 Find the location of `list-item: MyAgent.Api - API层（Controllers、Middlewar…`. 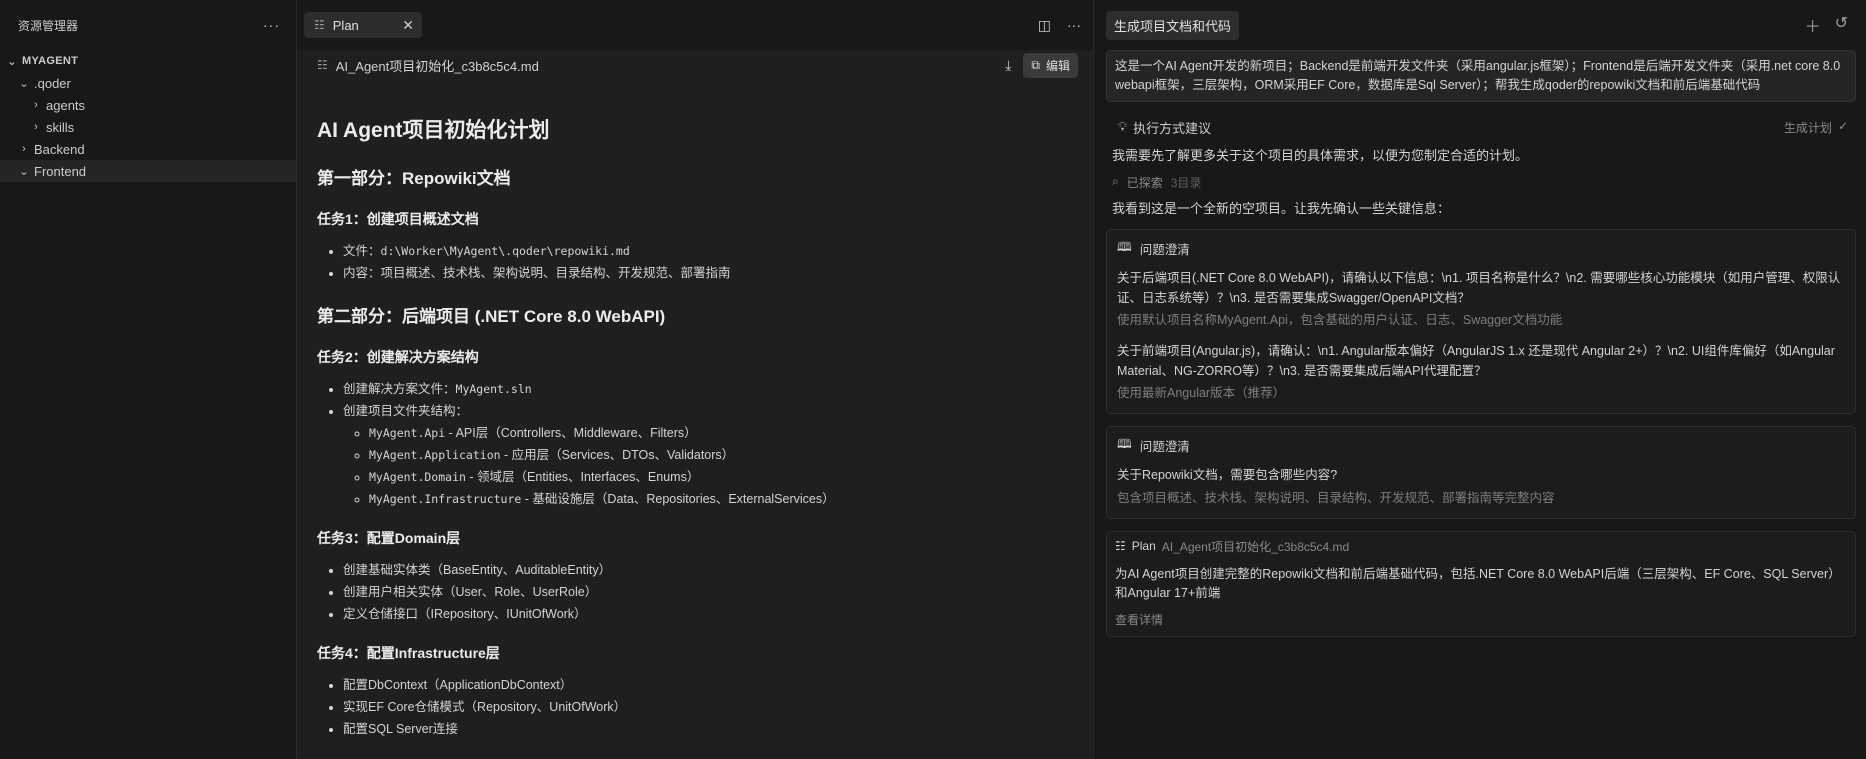

list-item: MyAgent.Api - API层（Controllers、Middlewar… is located at coordinates (721, 433).